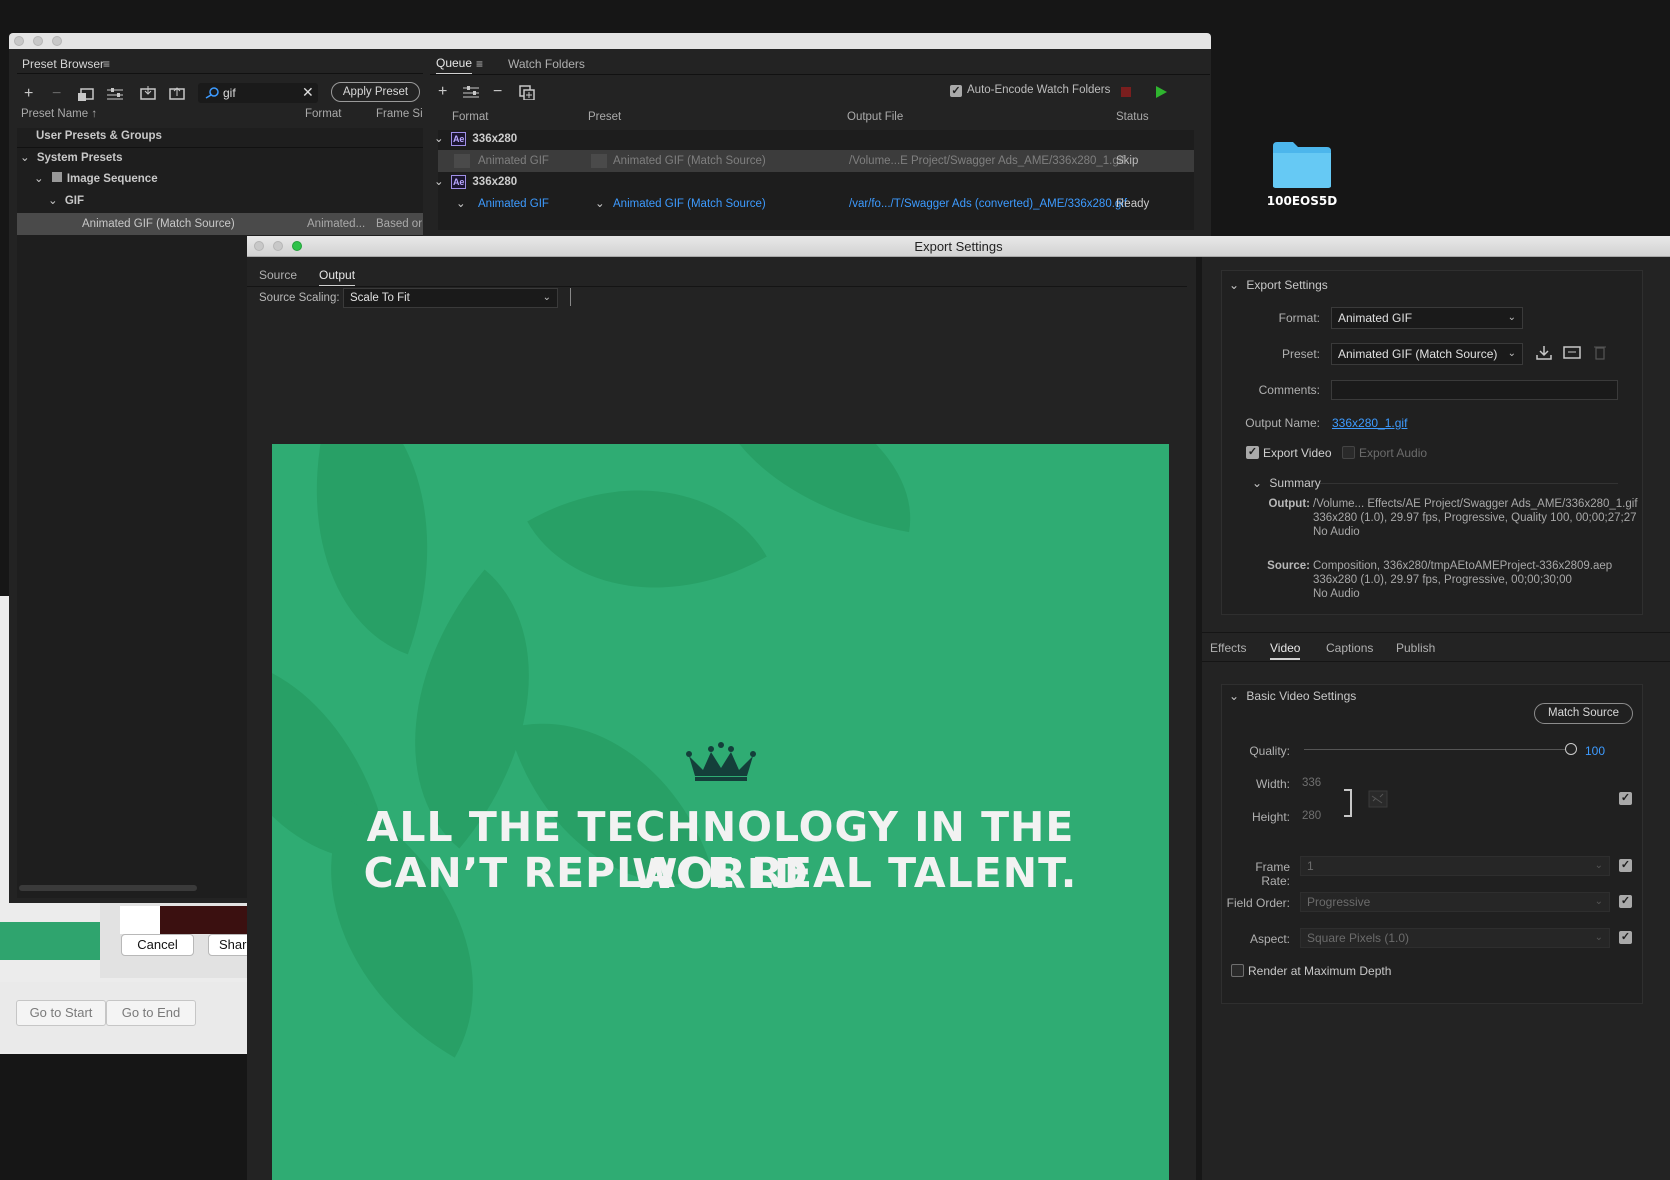  Describe the element at coordinates (258, 93) in the screenshot. I see `preset-search-field: gif ✕` at that location.